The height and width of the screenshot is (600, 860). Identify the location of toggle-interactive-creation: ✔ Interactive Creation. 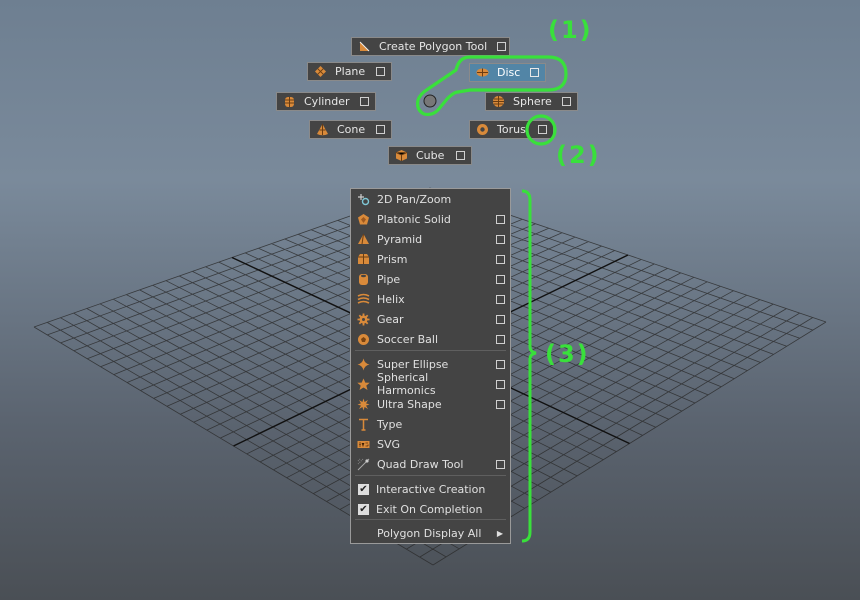
(430, 489).